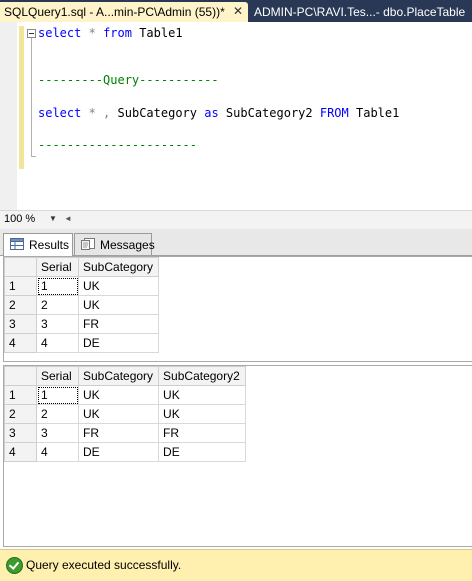 The height and width of the screenshot is (581, 472). Describe the element at coordinates (49, 245) in the screenshot. I see `tab-results-label: Results` at that location.